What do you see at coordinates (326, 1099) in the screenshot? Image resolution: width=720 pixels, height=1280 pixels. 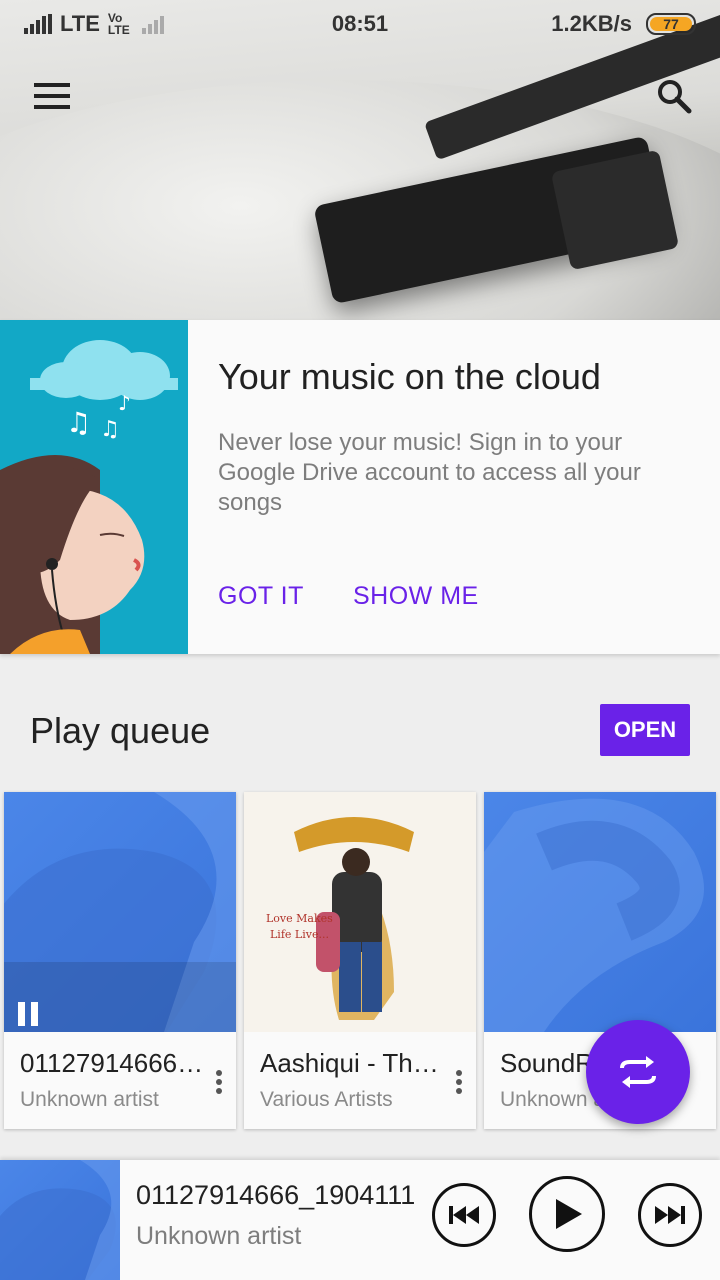 I see `song-artist: Various Artists` at bounding box center [326, 1099].